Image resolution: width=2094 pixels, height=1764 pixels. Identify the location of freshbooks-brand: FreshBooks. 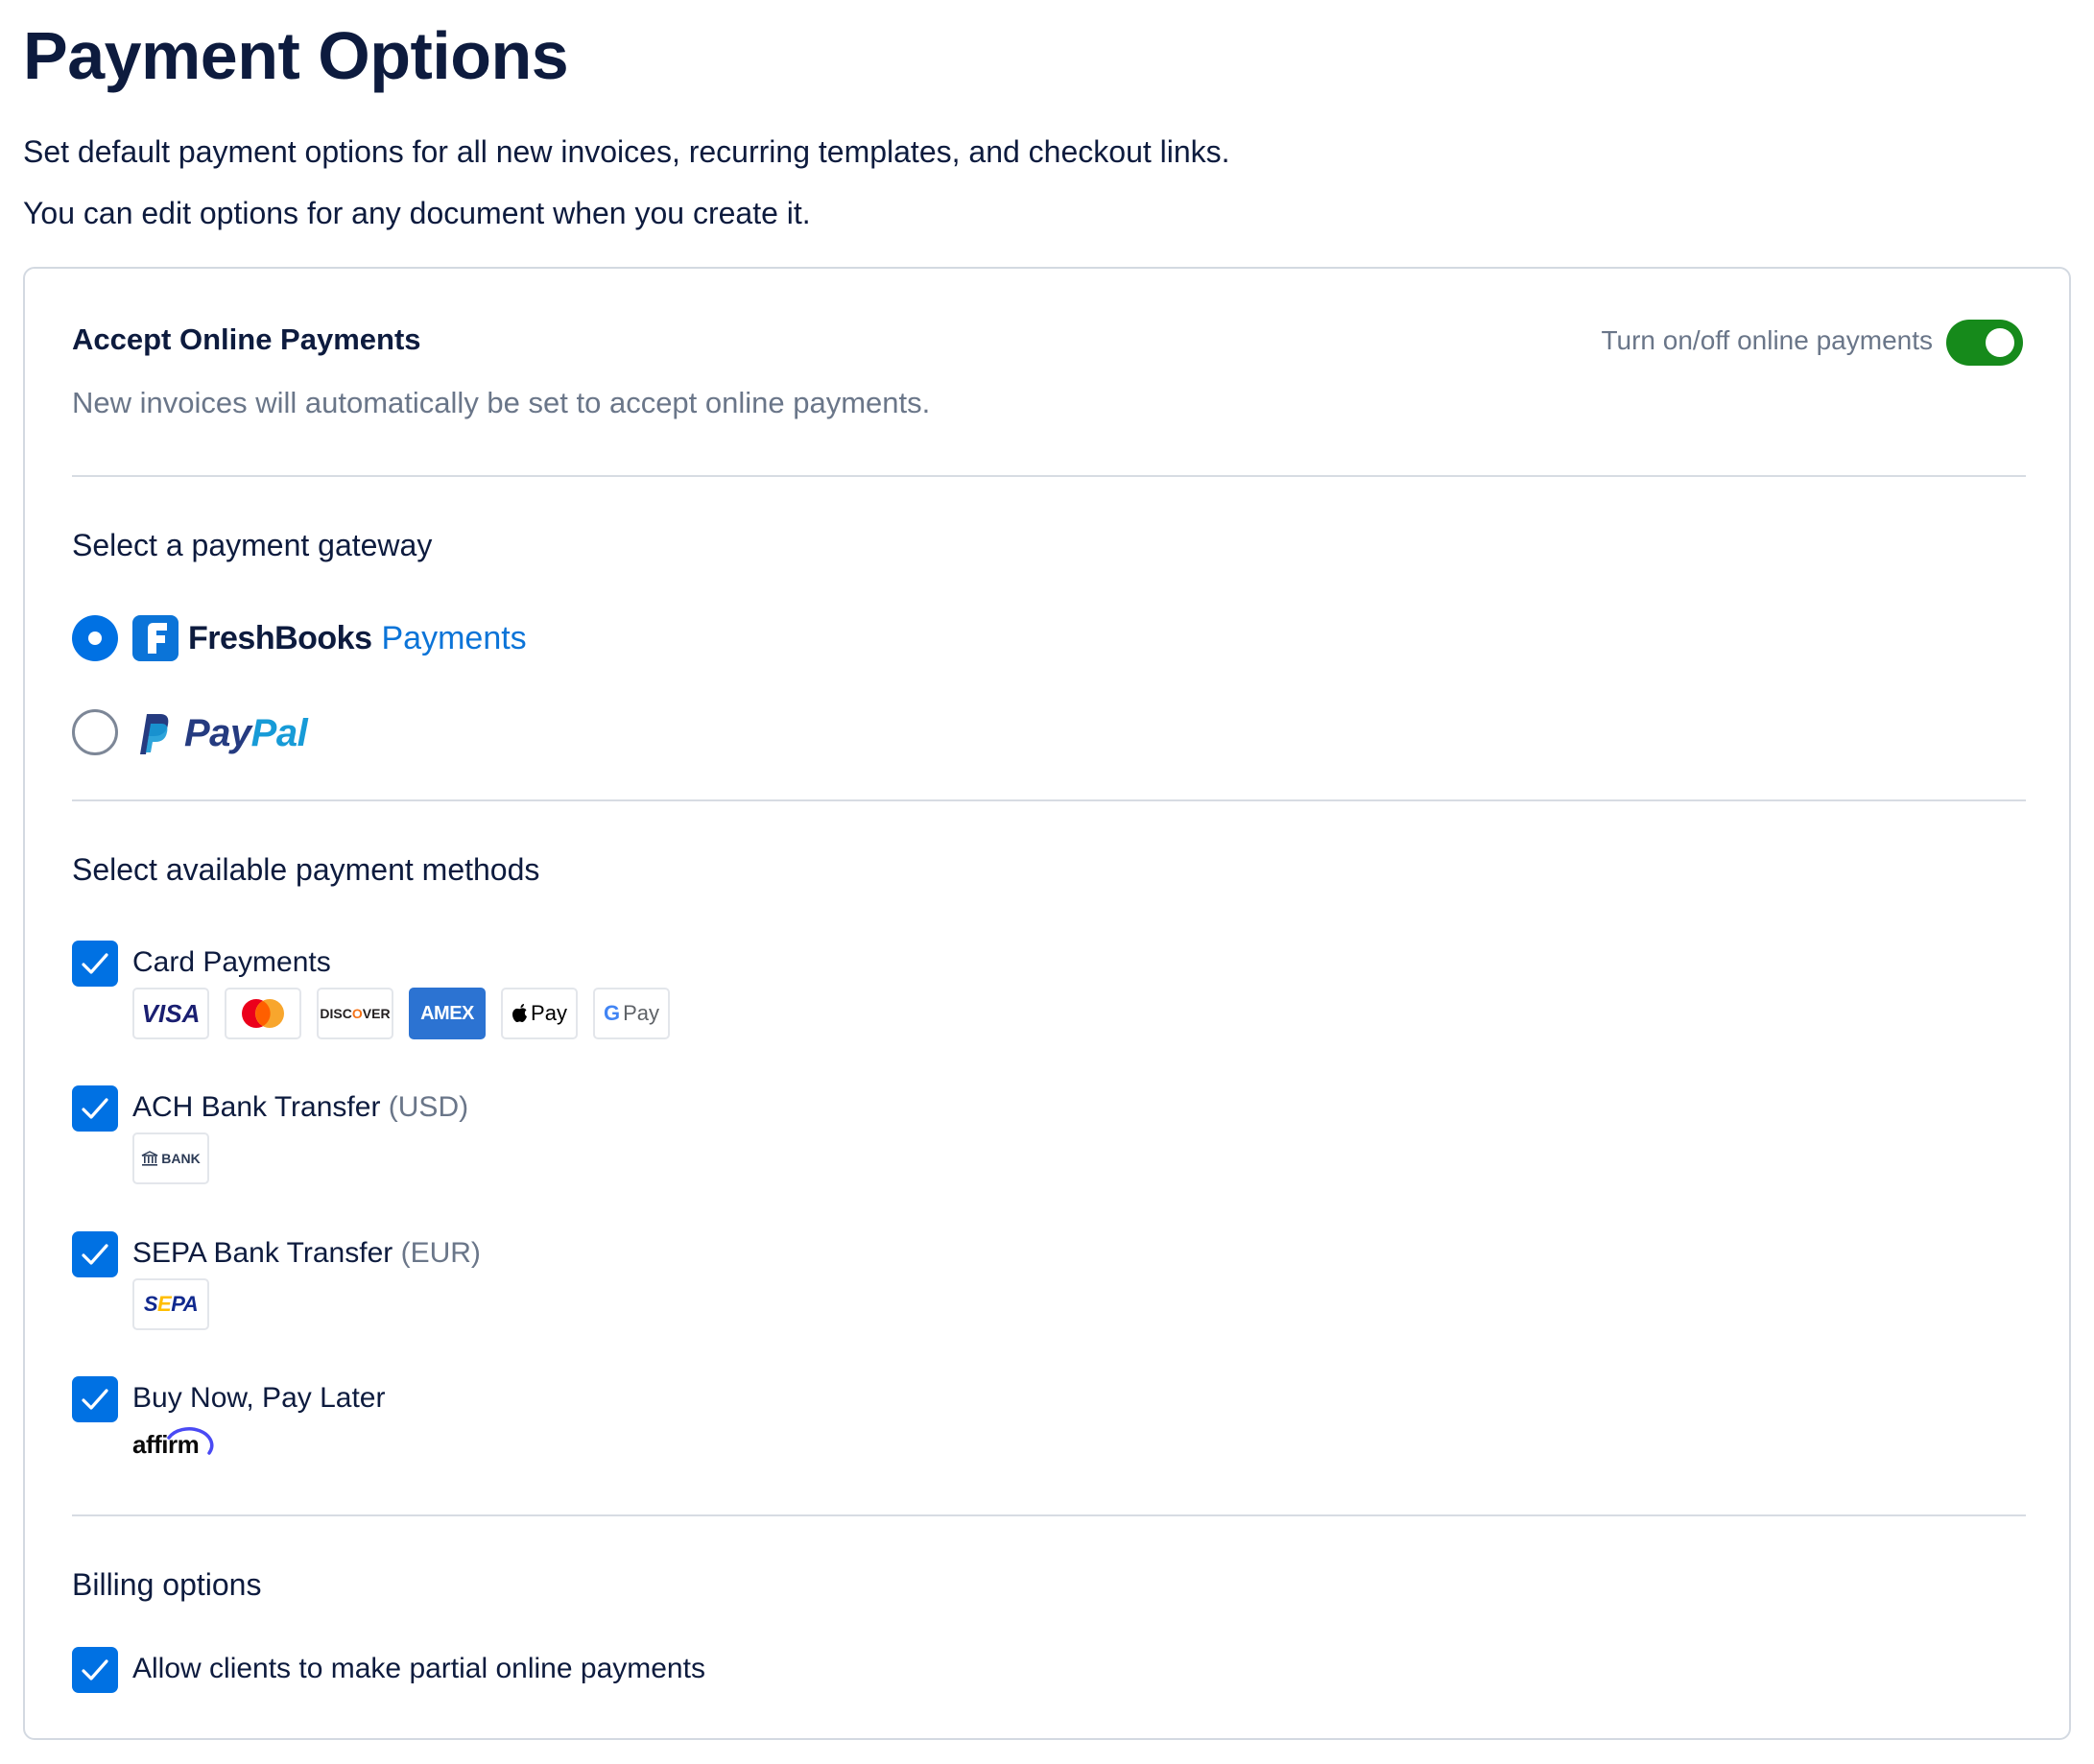
(280, 637).